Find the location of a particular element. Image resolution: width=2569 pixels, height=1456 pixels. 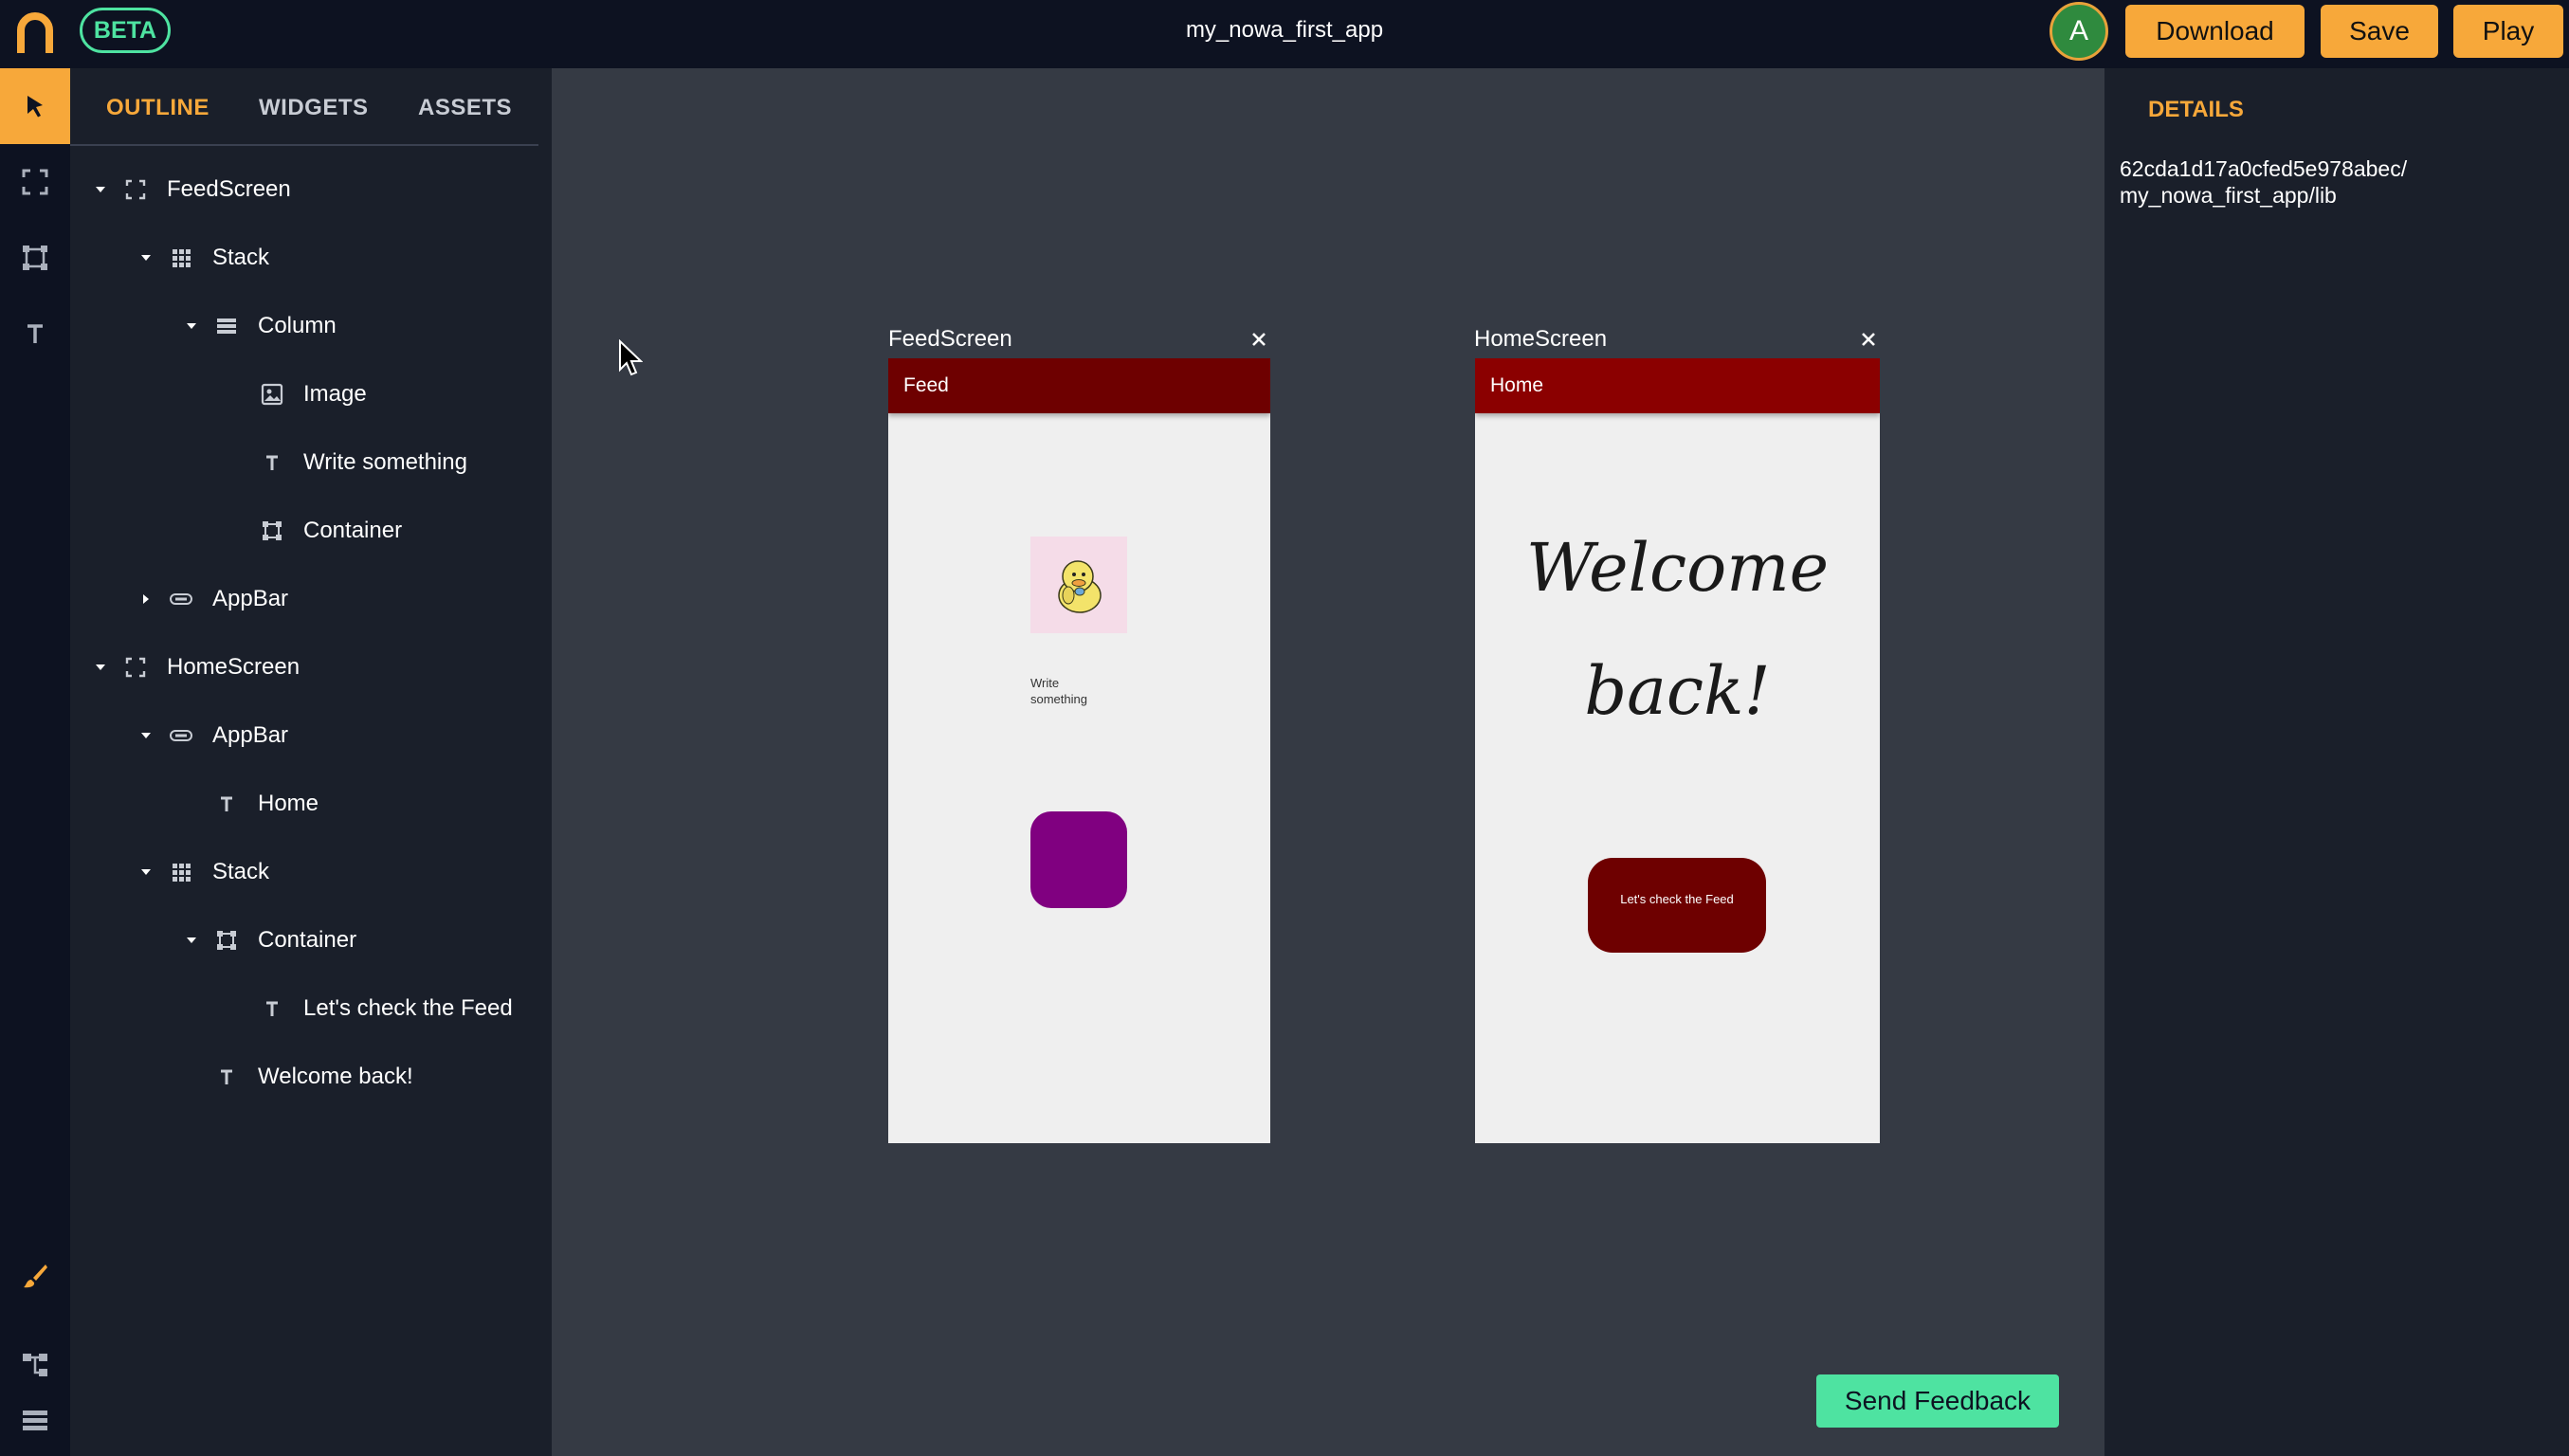

check-feed-button: Let's check the Feed is located at coordinates (1677, 905).